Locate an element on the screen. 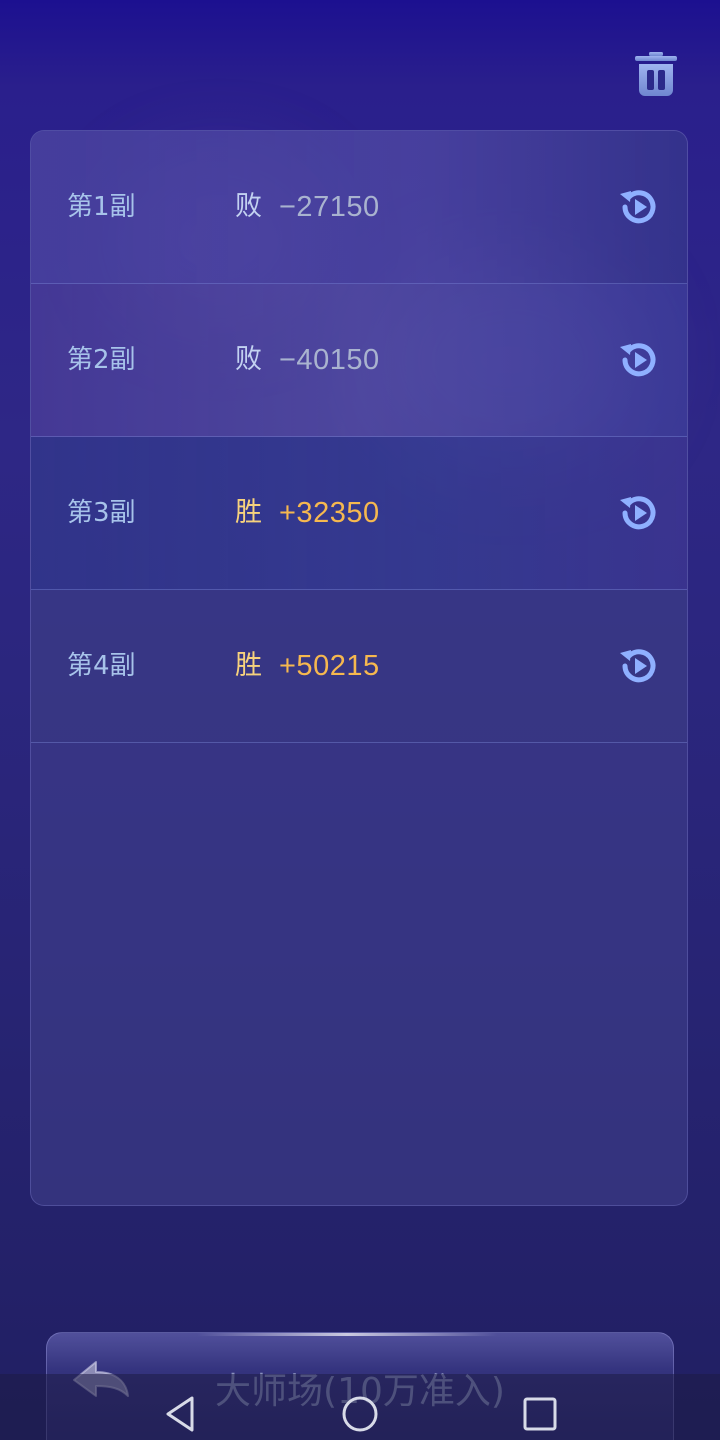 The image size is (720, 1440). room-bar-highlight is located at coordinates (347, 1334).